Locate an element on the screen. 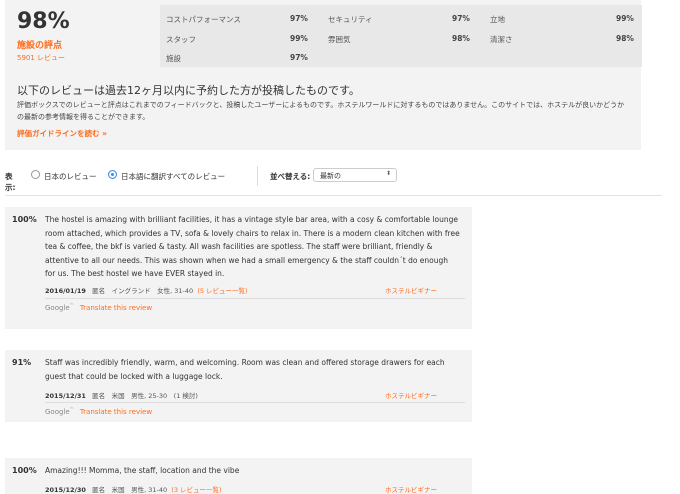 The width and height of the screenshot is (680, 494). reviewer-info: 匿名 米国 男性, 31-40 is located at coordinates (130, 490).